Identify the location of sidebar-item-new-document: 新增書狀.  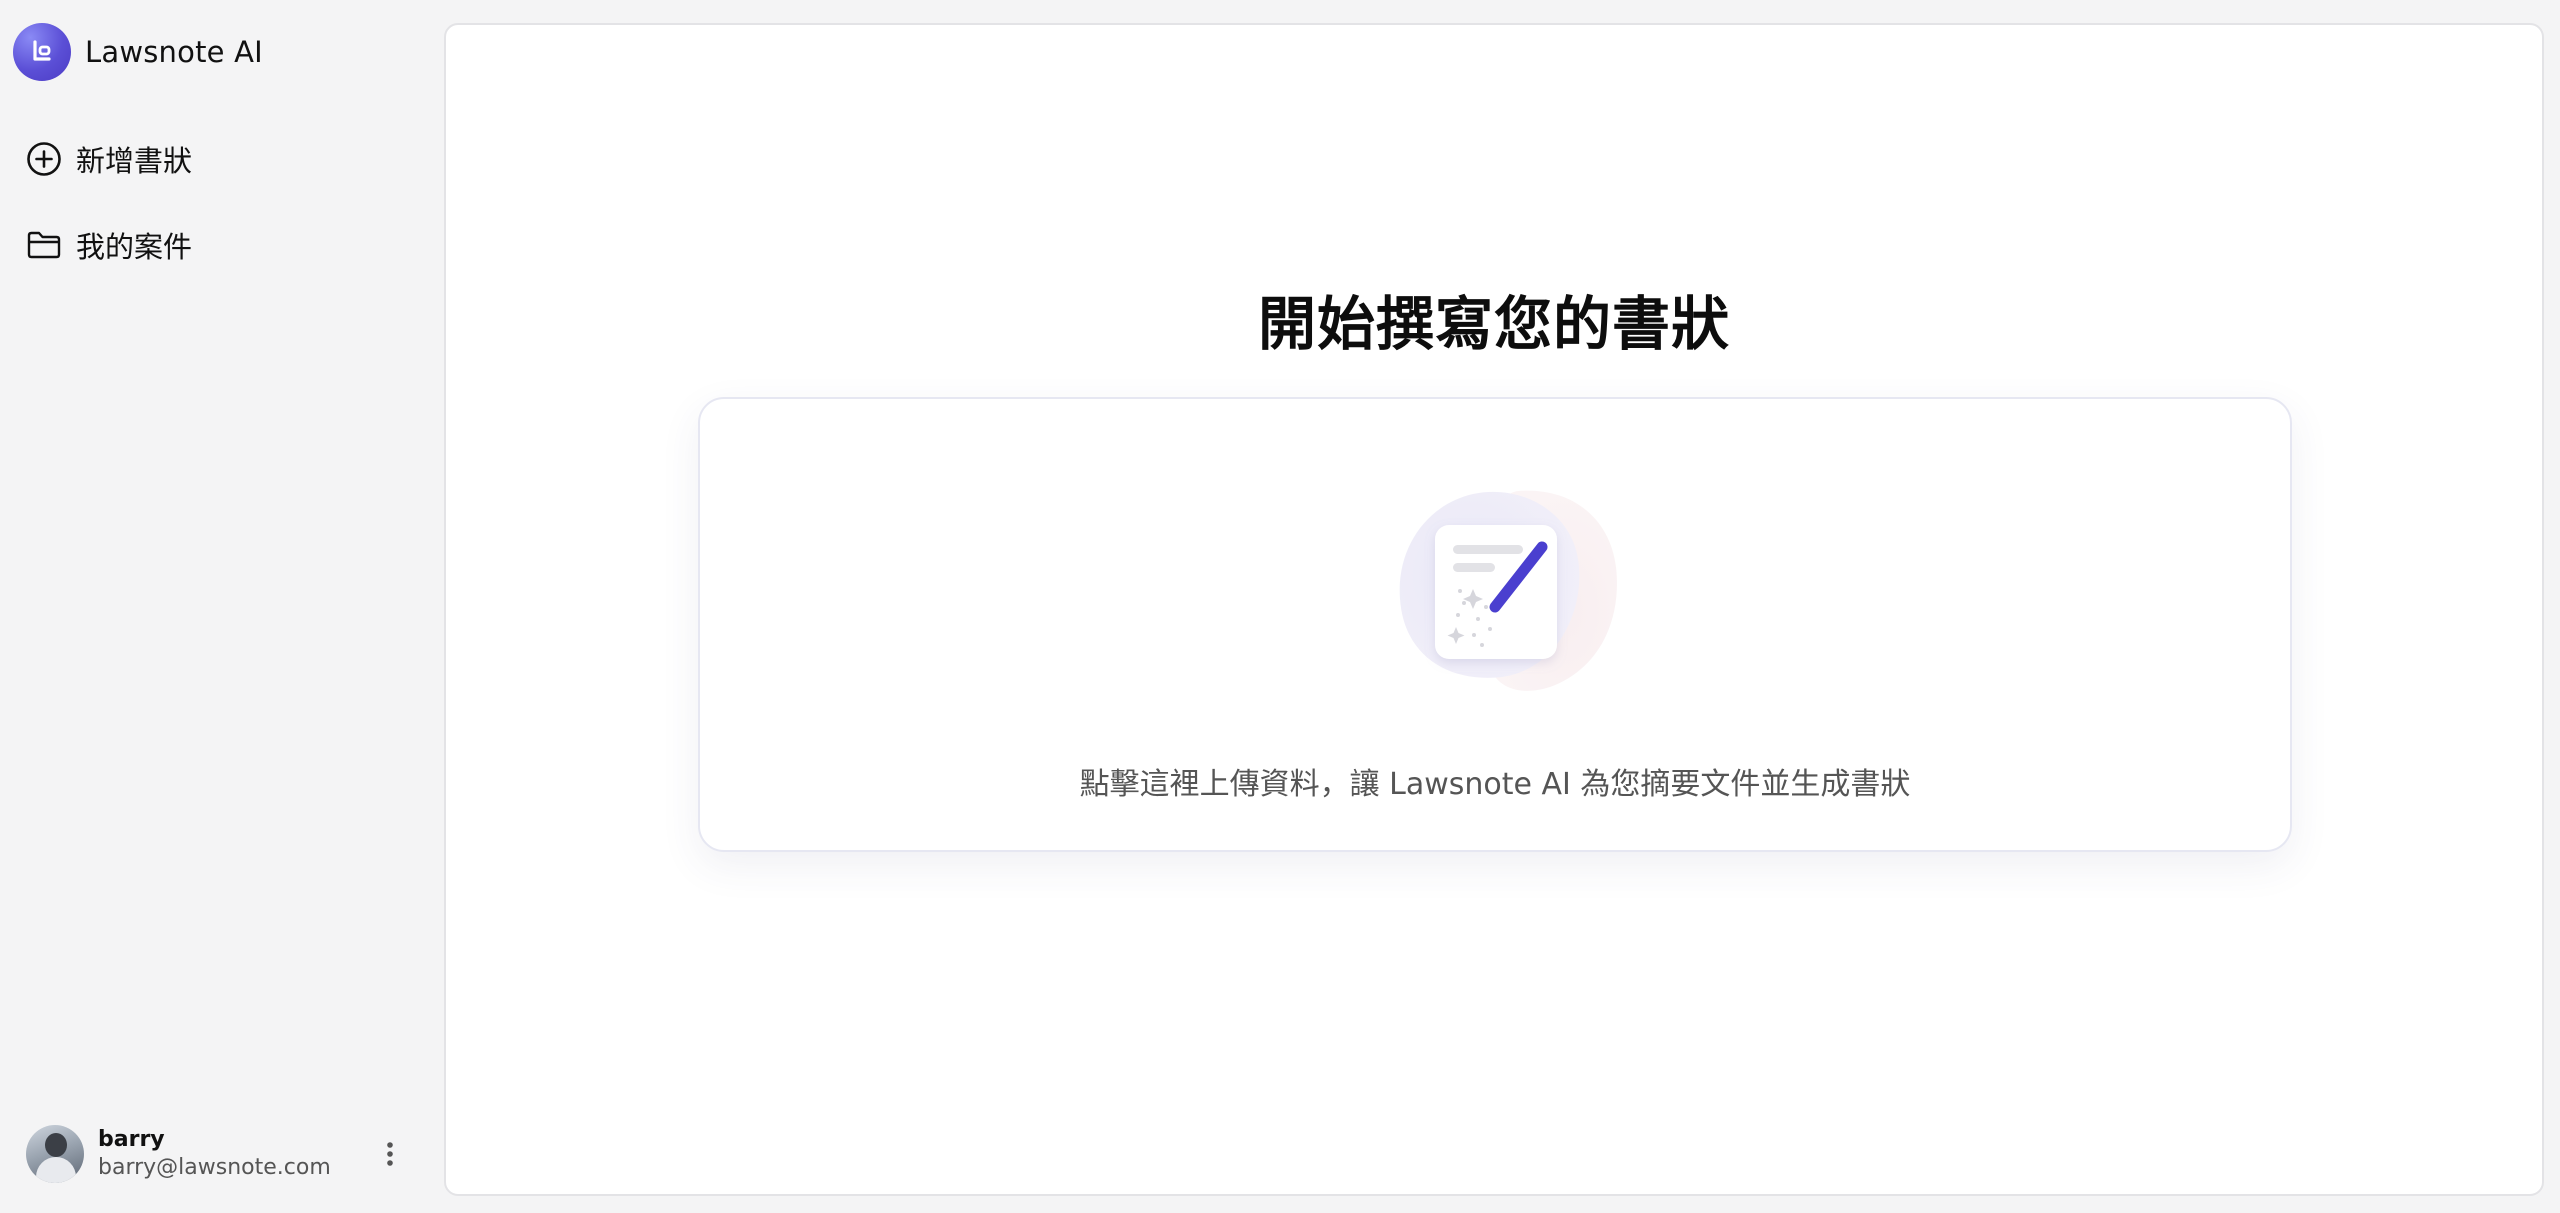
(109, 159).